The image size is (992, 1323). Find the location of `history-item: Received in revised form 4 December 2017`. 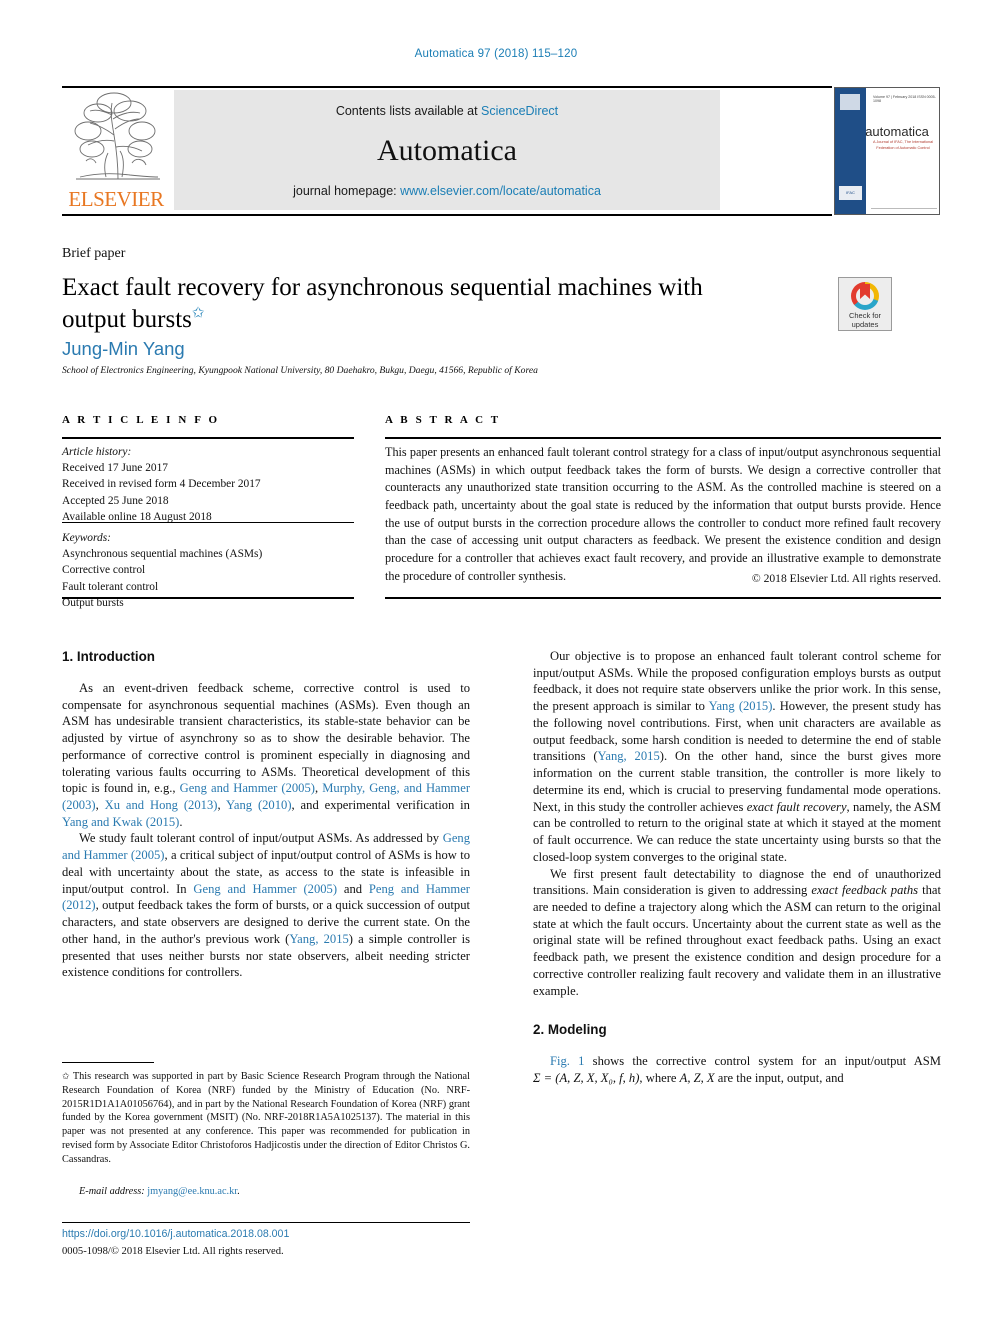

history-item: Received in revised form 4 December 2017 is located at coordinates (161, 484).